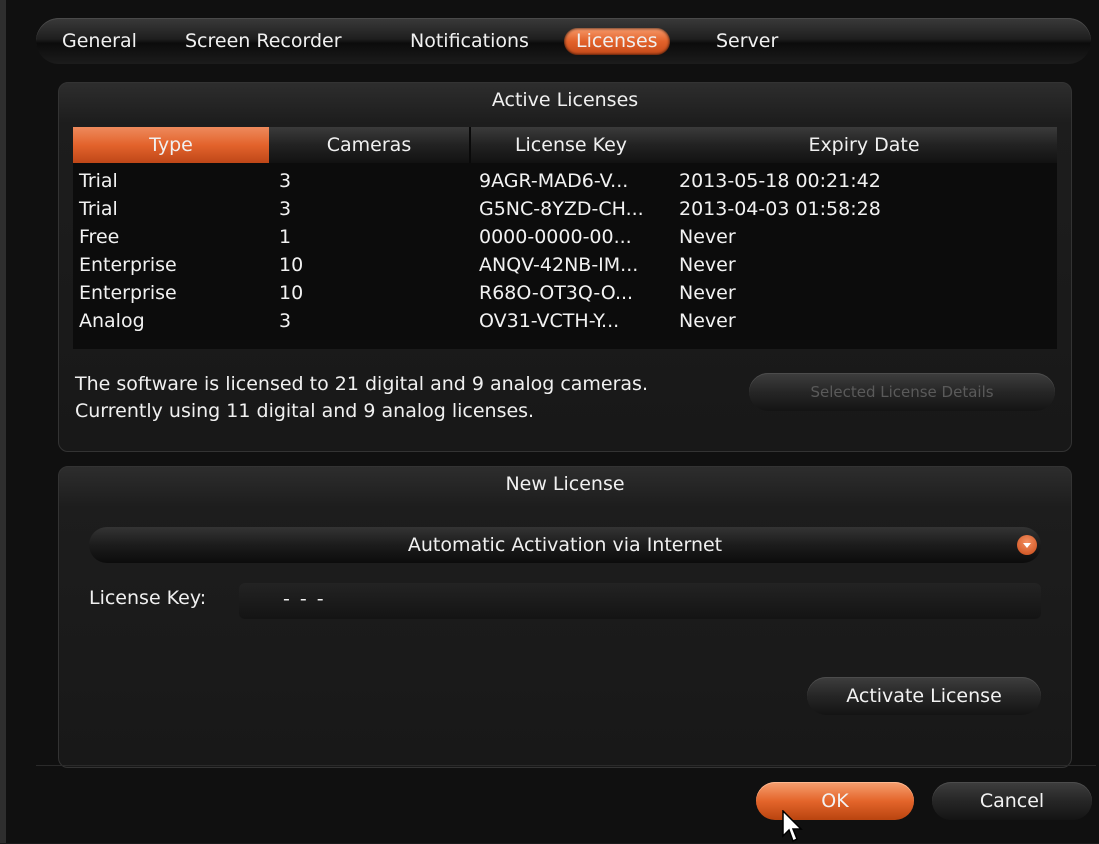  What do you see at coordinates (99, 41) in the screenshot?
I see `tab-general: General` at bounding box center [99, 41].